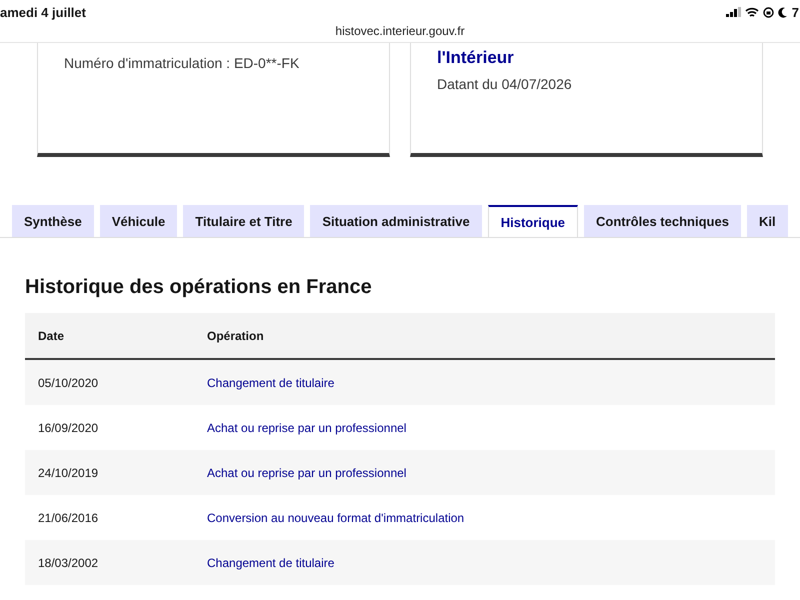 Image resolution: width=800 pixels, height=600 pixels. What do you see at coordinates (396, 221) in the screenshot?
I see `tab: Situation administrative` at bounding box center [396, 221].